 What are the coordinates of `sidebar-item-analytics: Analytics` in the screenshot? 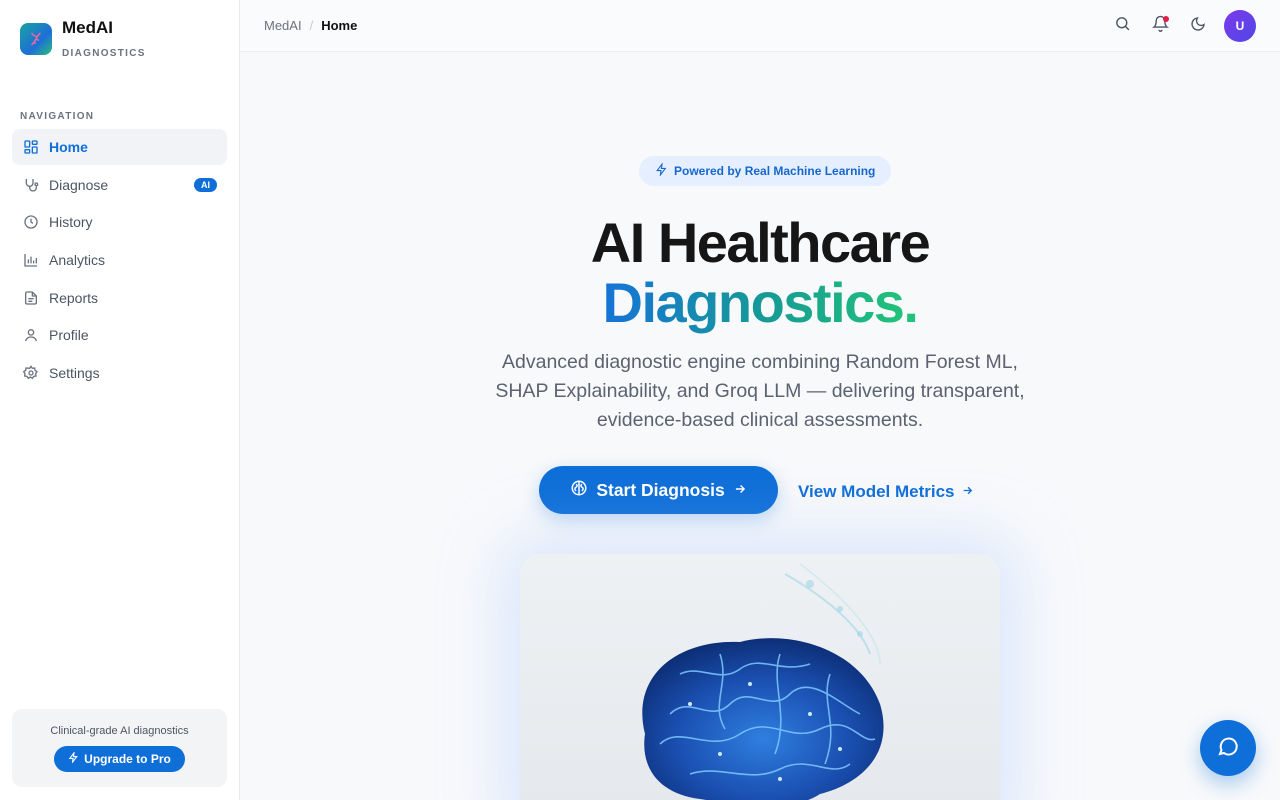 It's located at (119, 260).